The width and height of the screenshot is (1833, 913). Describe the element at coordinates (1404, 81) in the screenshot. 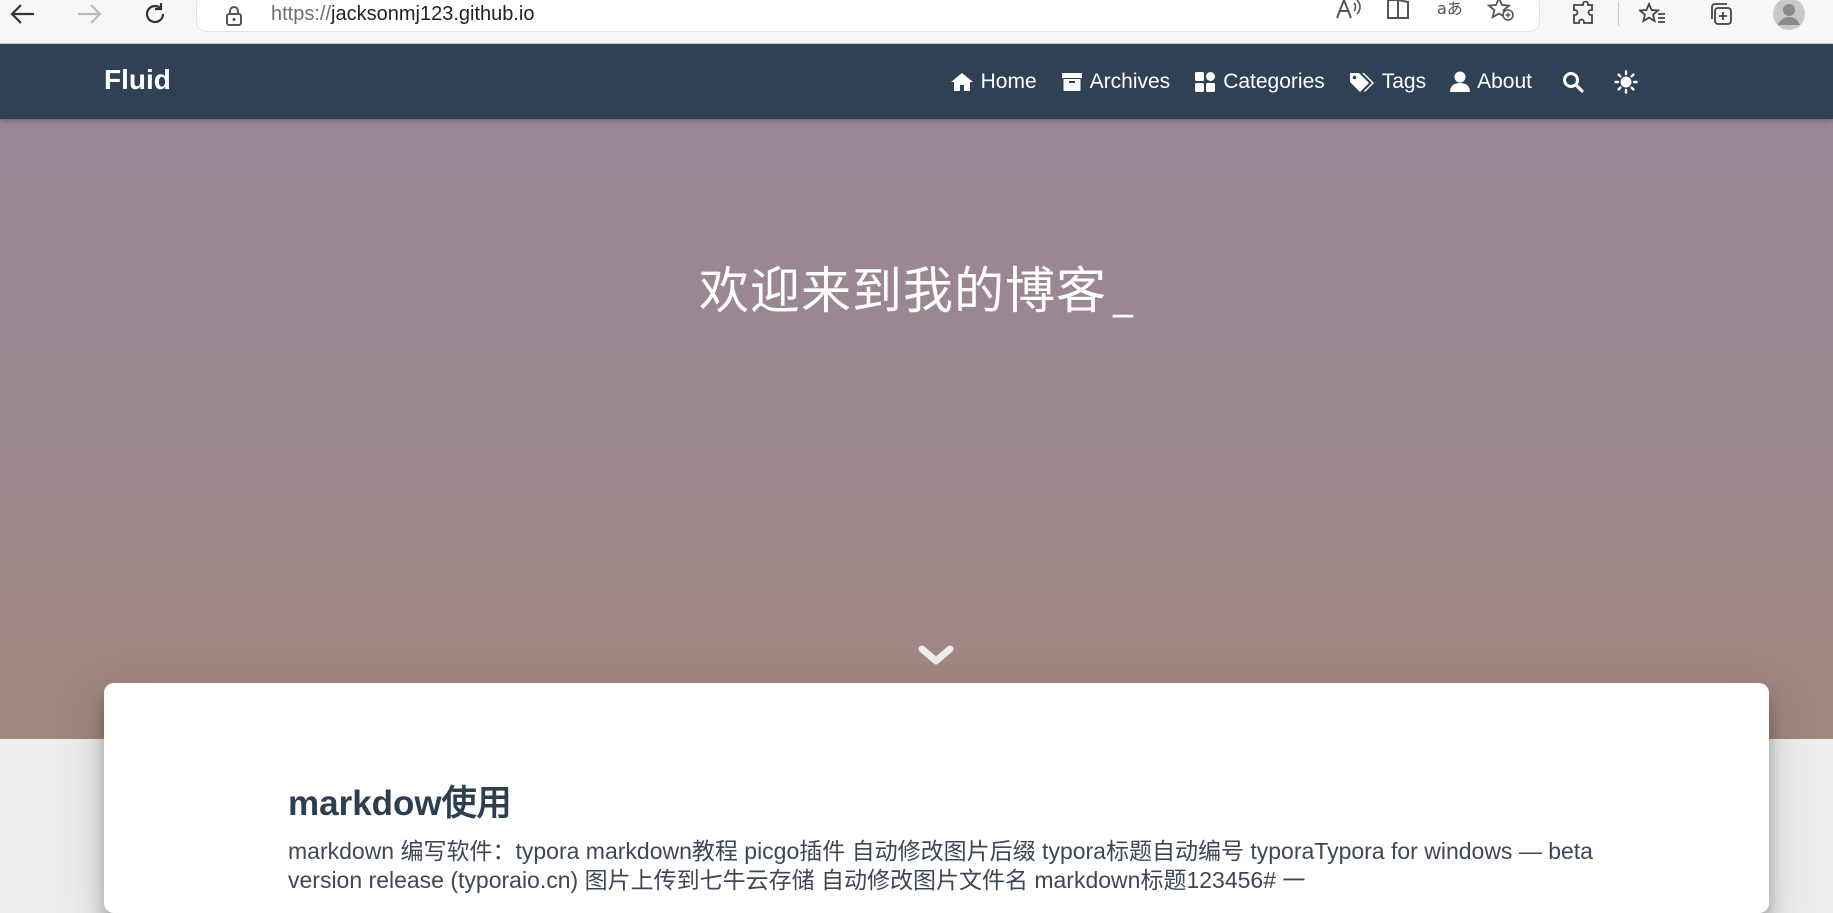

I see `nav-item-label: Tags` at that location.